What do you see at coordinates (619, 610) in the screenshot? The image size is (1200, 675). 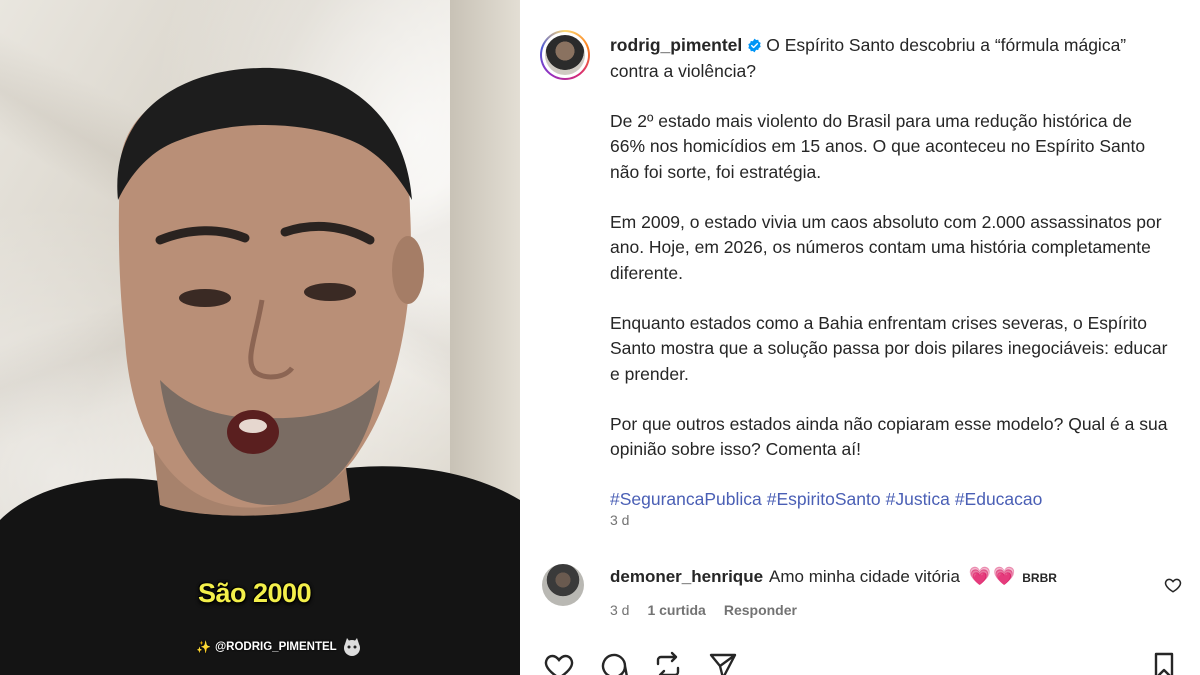 I see `comment-timestamp: 3 d` at bounding box center [619, 610].